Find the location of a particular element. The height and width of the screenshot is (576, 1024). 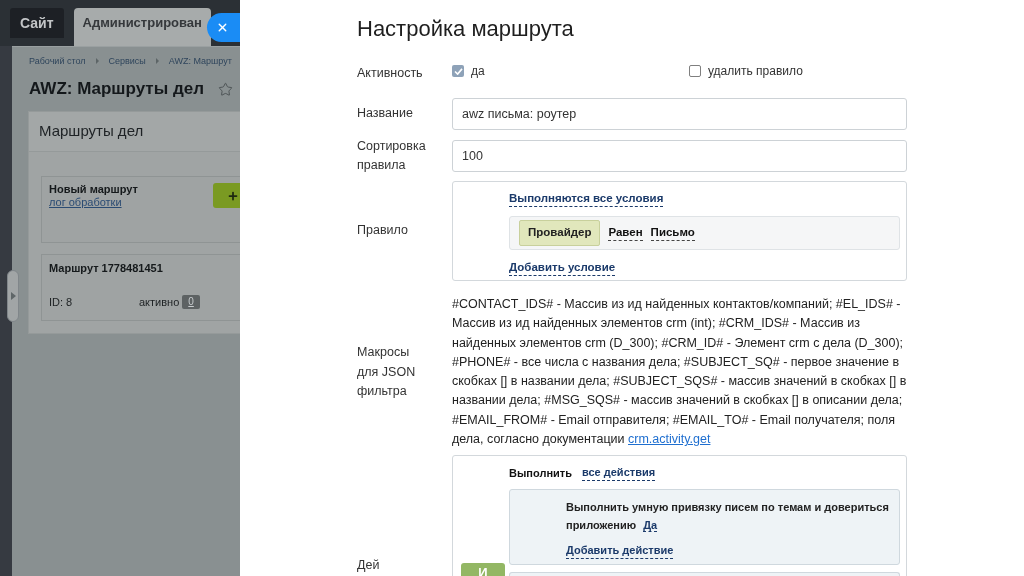

close-button is located at coordinates (223, 27).